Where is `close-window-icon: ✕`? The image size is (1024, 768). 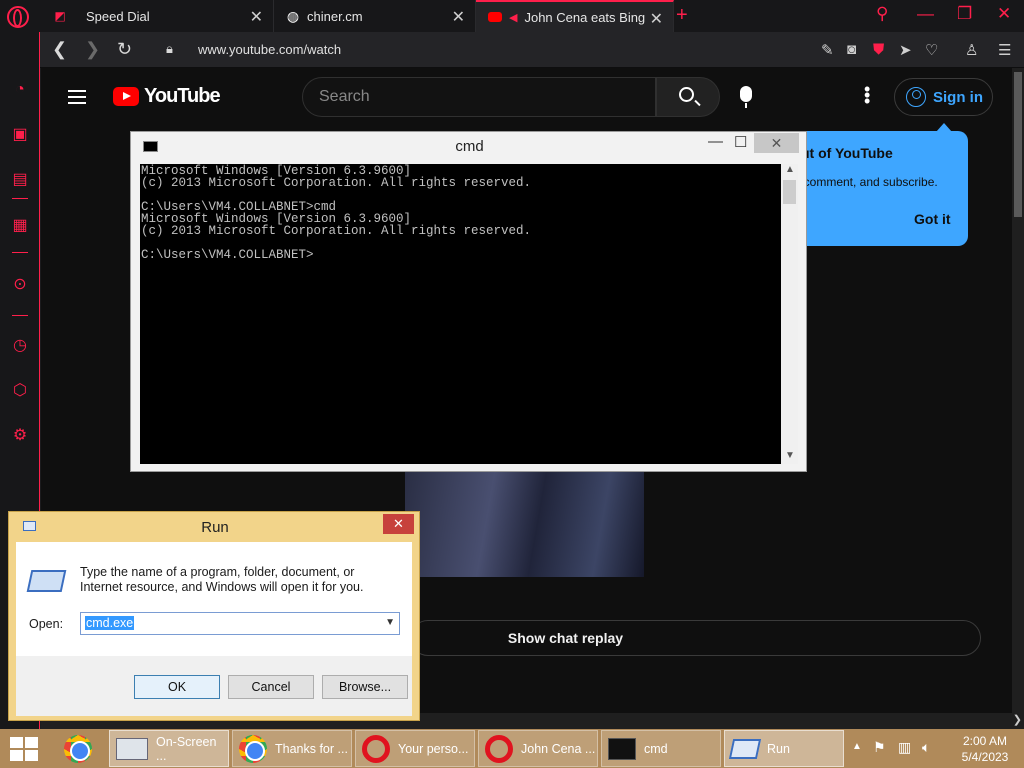 close-window-icon: ✕ is located at coordinates (1004, 14).